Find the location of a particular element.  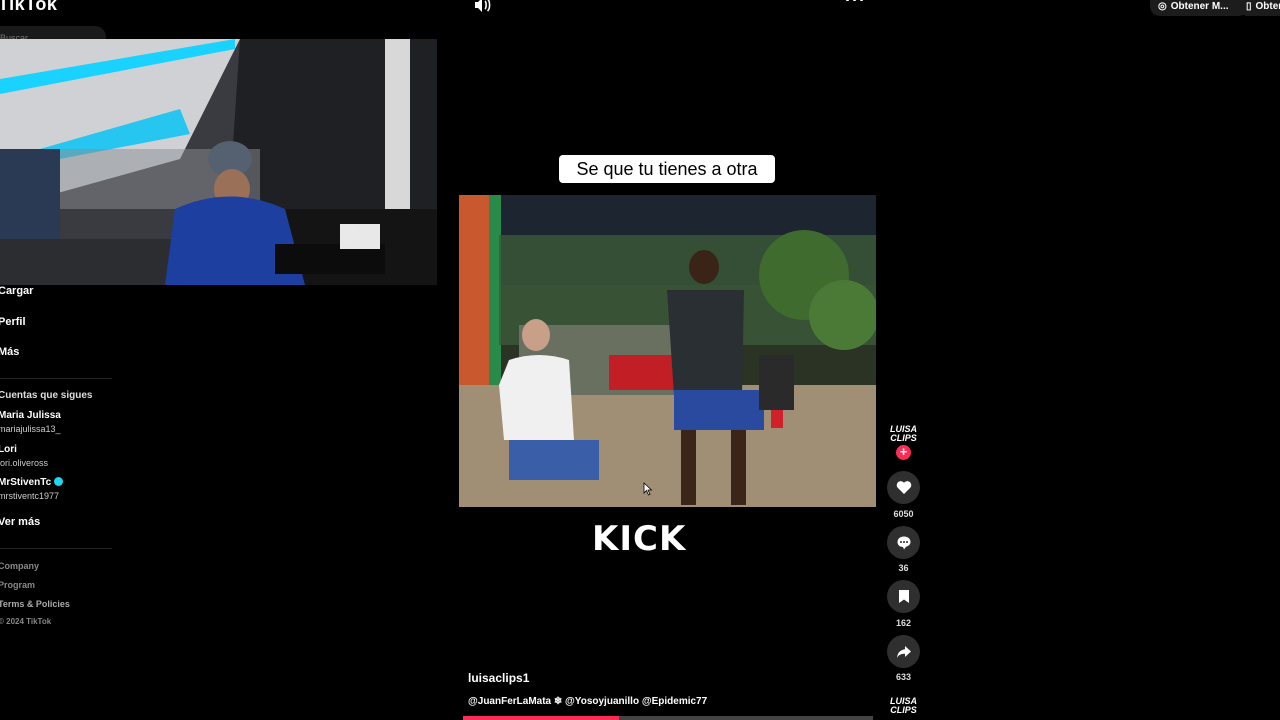

following-name: Maria Julissa is located at coordinates (30, 415).